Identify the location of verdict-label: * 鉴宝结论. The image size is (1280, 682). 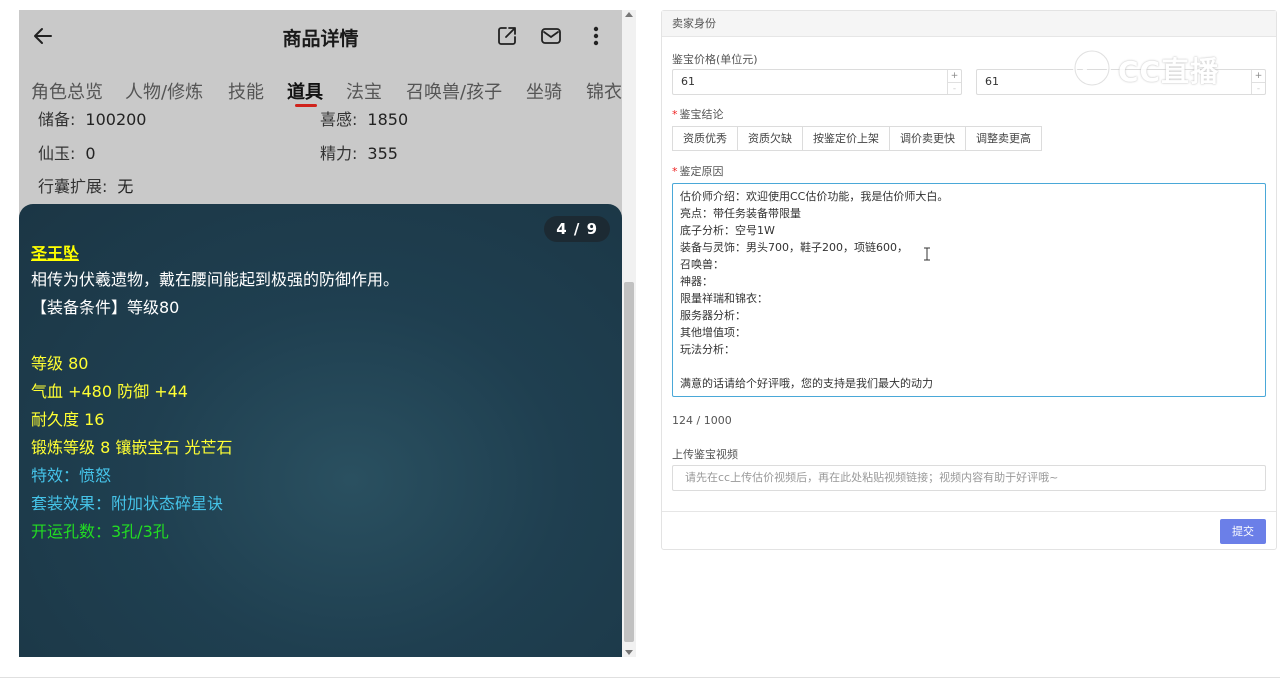
(698, 114).